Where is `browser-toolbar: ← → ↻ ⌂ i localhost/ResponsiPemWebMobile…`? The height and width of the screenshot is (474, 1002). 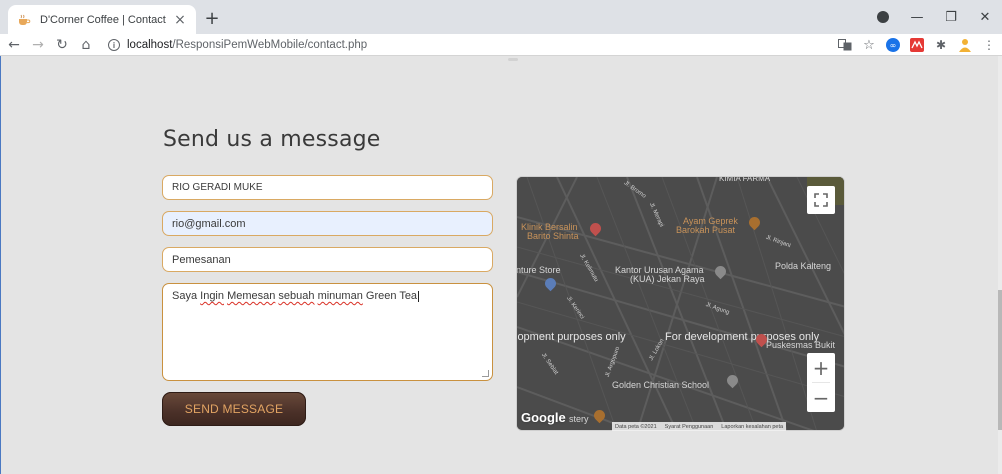
browser-toolbar: ← → ↻ ⌂ i localhost/ResponsiPemWebMobile… is located at coordinates (501, 45).